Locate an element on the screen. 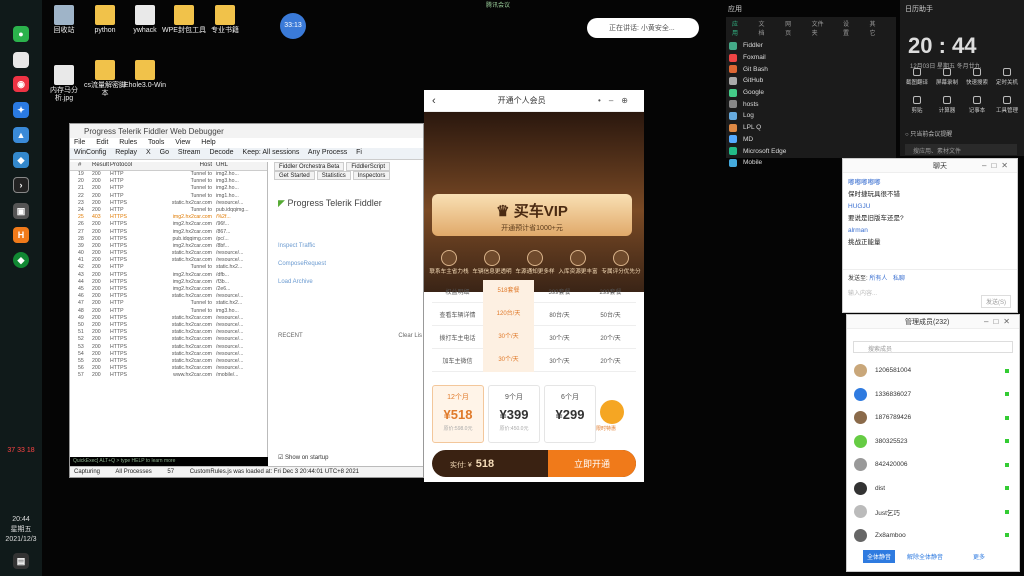  action-clip: 剪贴 is located at coordinates (917, 105).